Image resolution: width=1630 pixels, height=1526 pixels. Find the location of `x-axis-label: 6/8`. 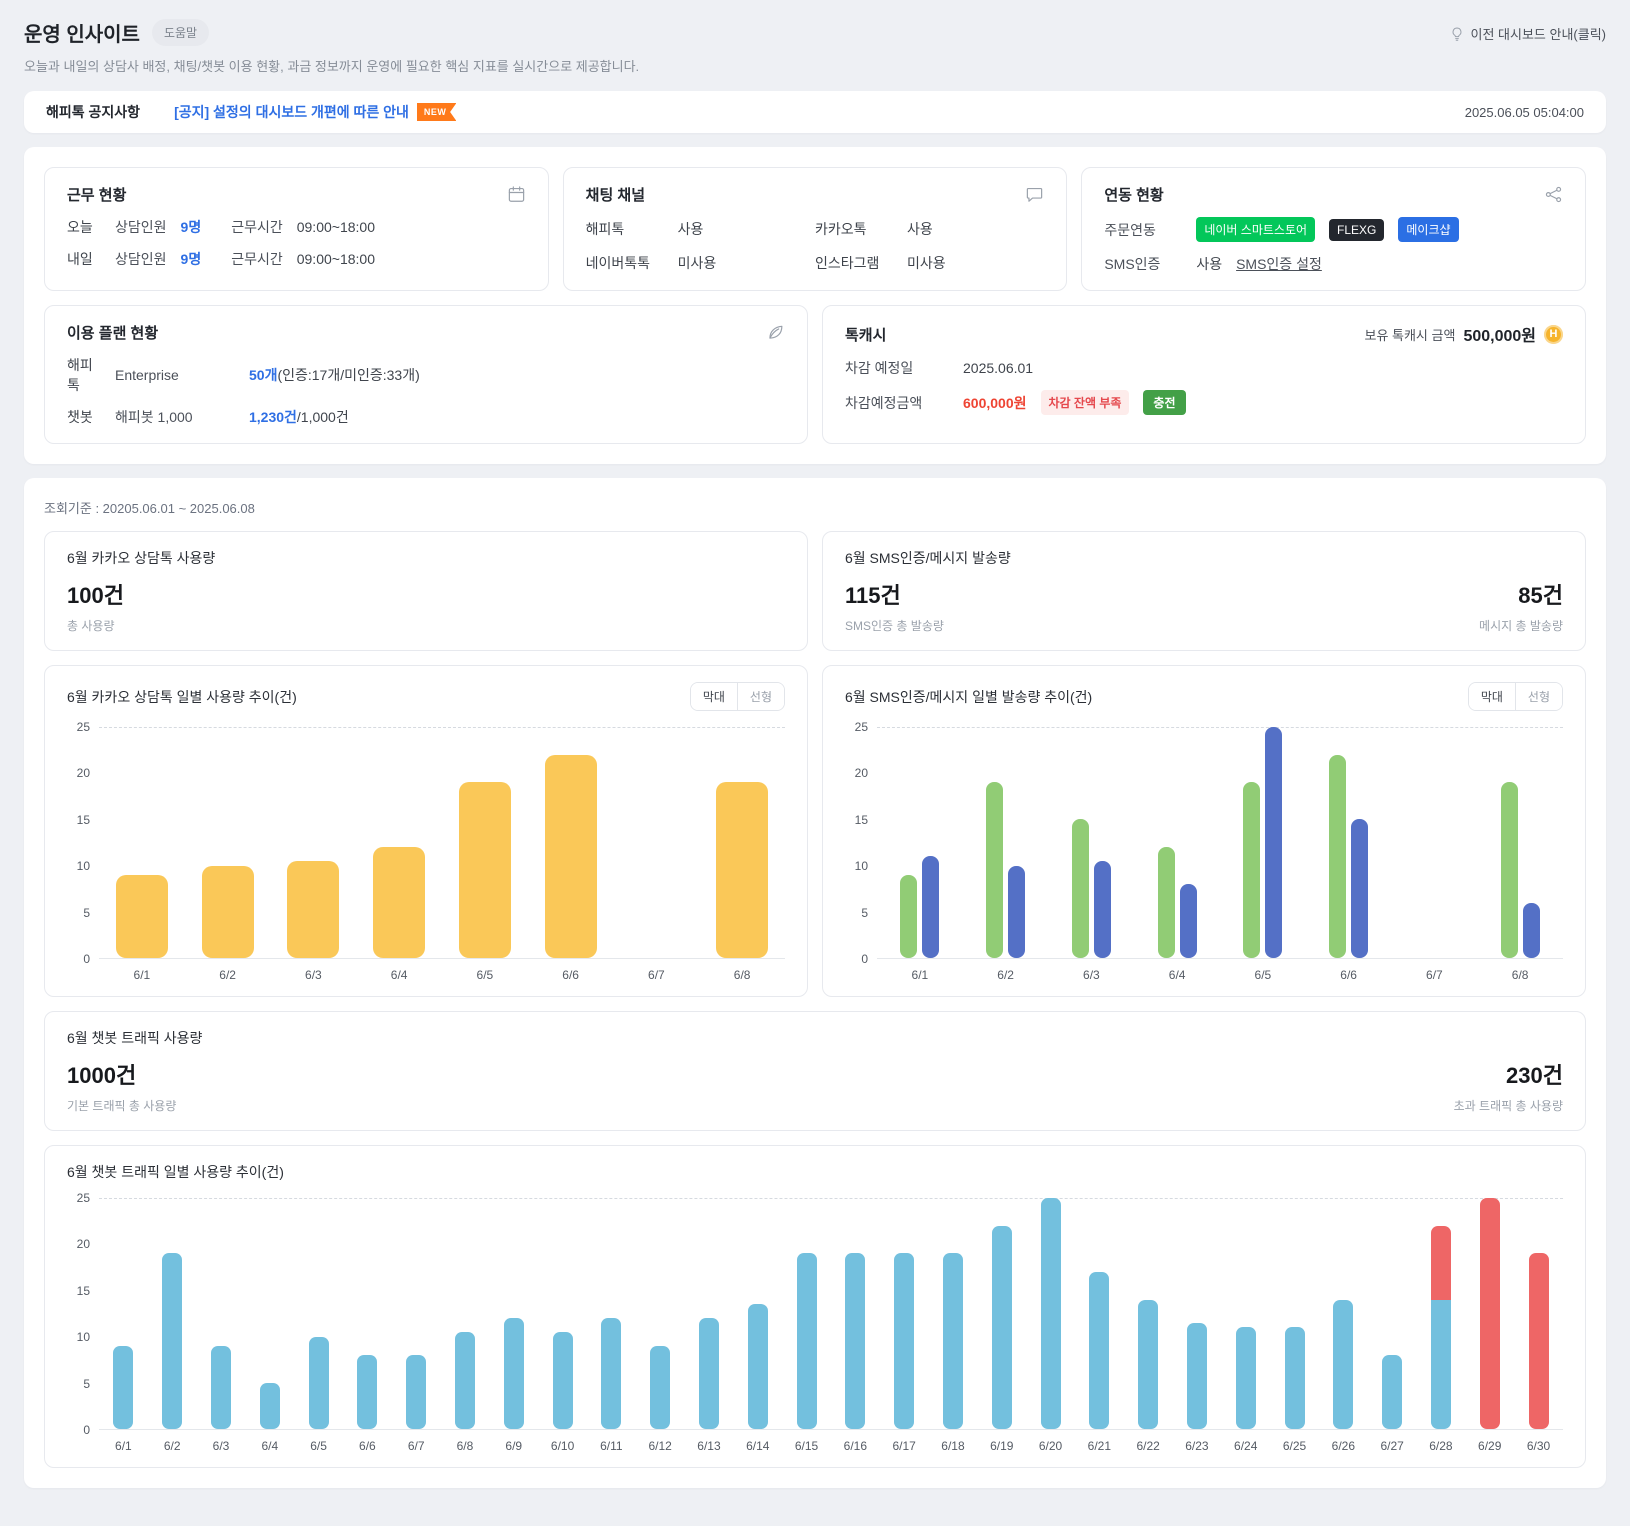

x-axis-label: 6/8 is located at coordinates (1520, 975).